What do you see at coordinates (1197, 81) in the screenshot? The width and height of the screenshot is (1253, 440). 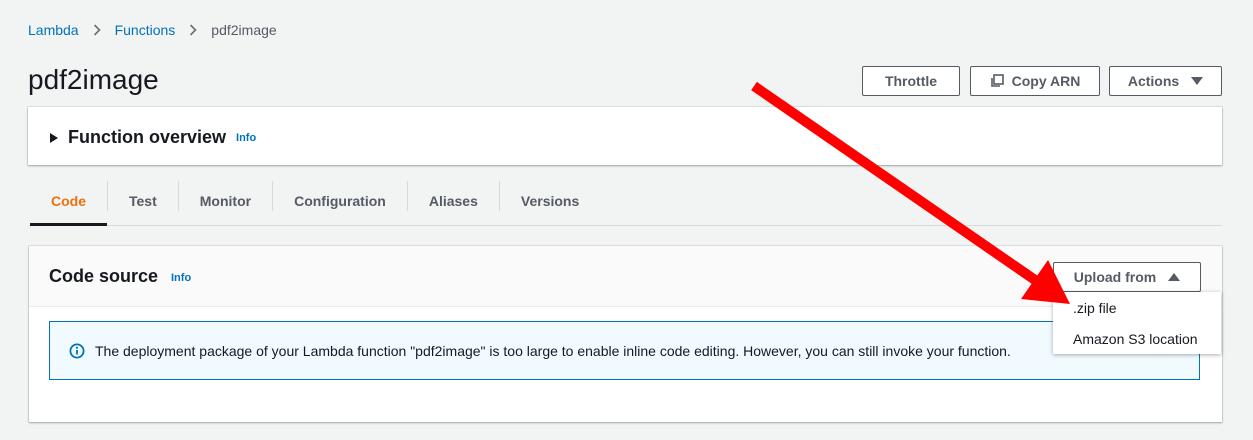 I see `caret-down-icon` at bounding box center [1197, 81].